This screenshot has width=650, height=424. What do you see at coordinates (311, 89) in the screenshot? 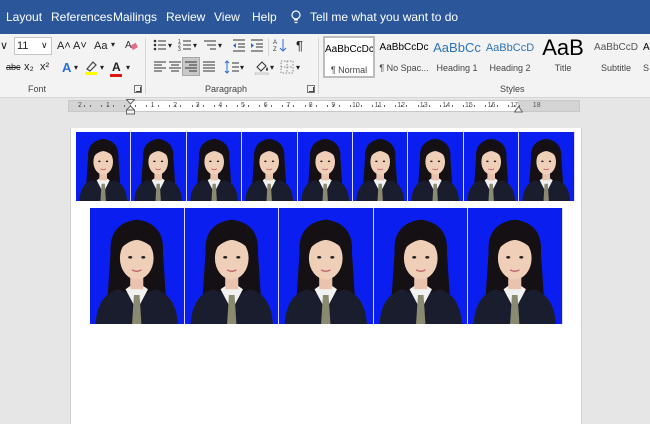
I see `paragraph-dialog-launcher-icon` at bounding box center [311, 89].